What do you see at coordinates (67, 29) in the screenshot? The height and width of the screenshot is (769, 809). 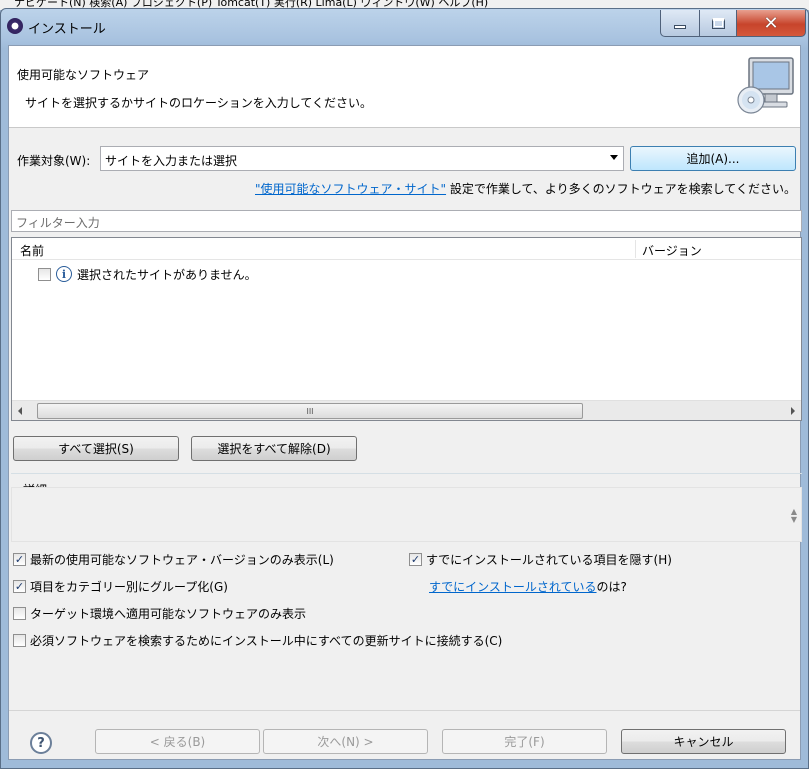 I see `window-title: インストール` at bounding box center [67, 29].